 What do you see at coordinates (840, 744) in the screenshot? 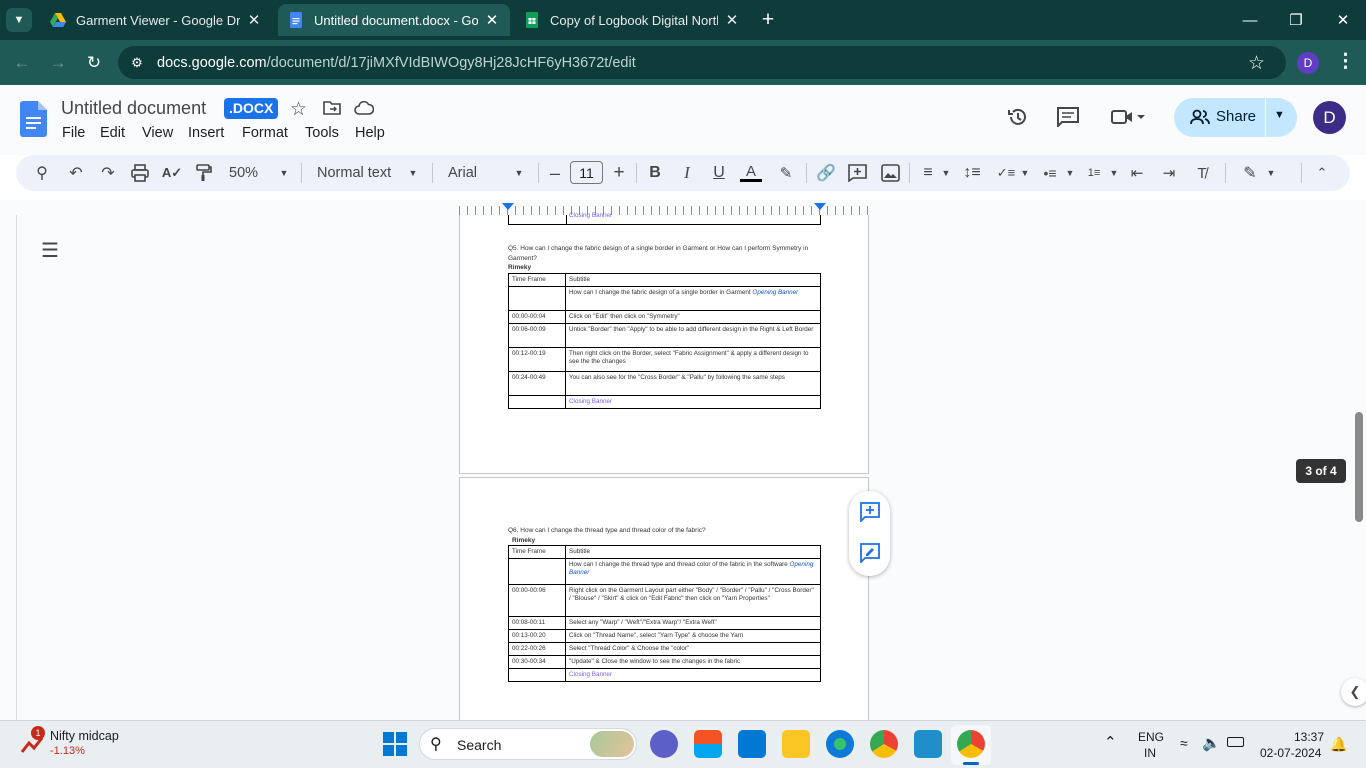
I see `edge-icon` at bounding box center [840, 744].